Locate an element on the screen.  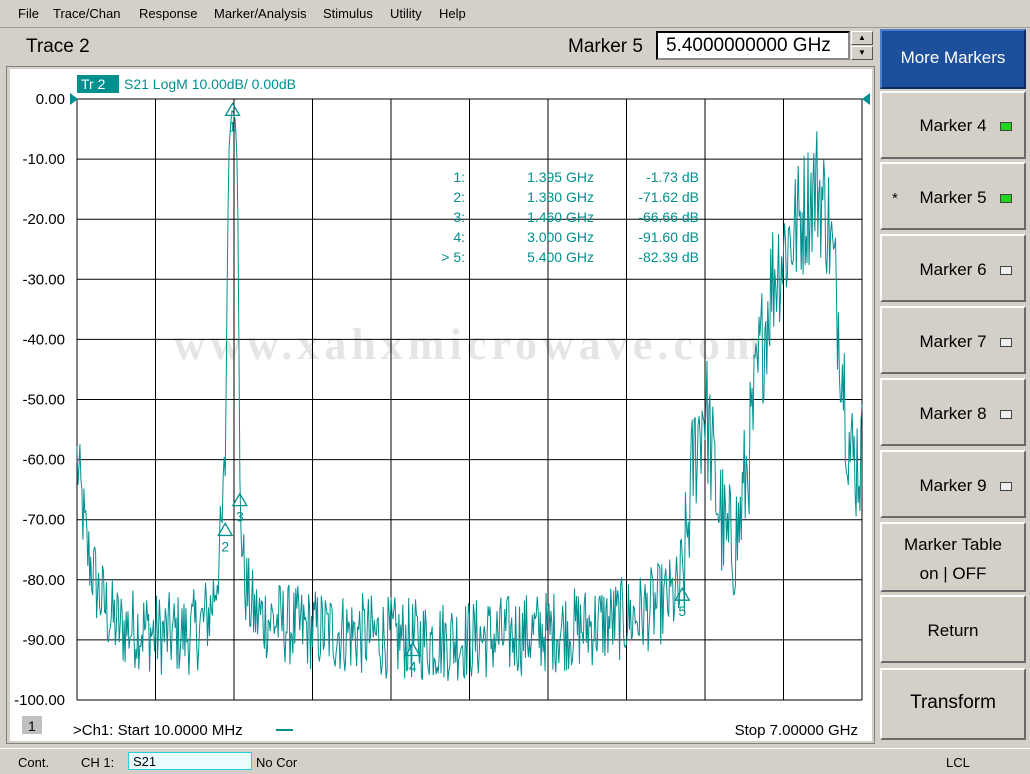
marker-9-indicator-icon is located at coordinates (1006, 486).